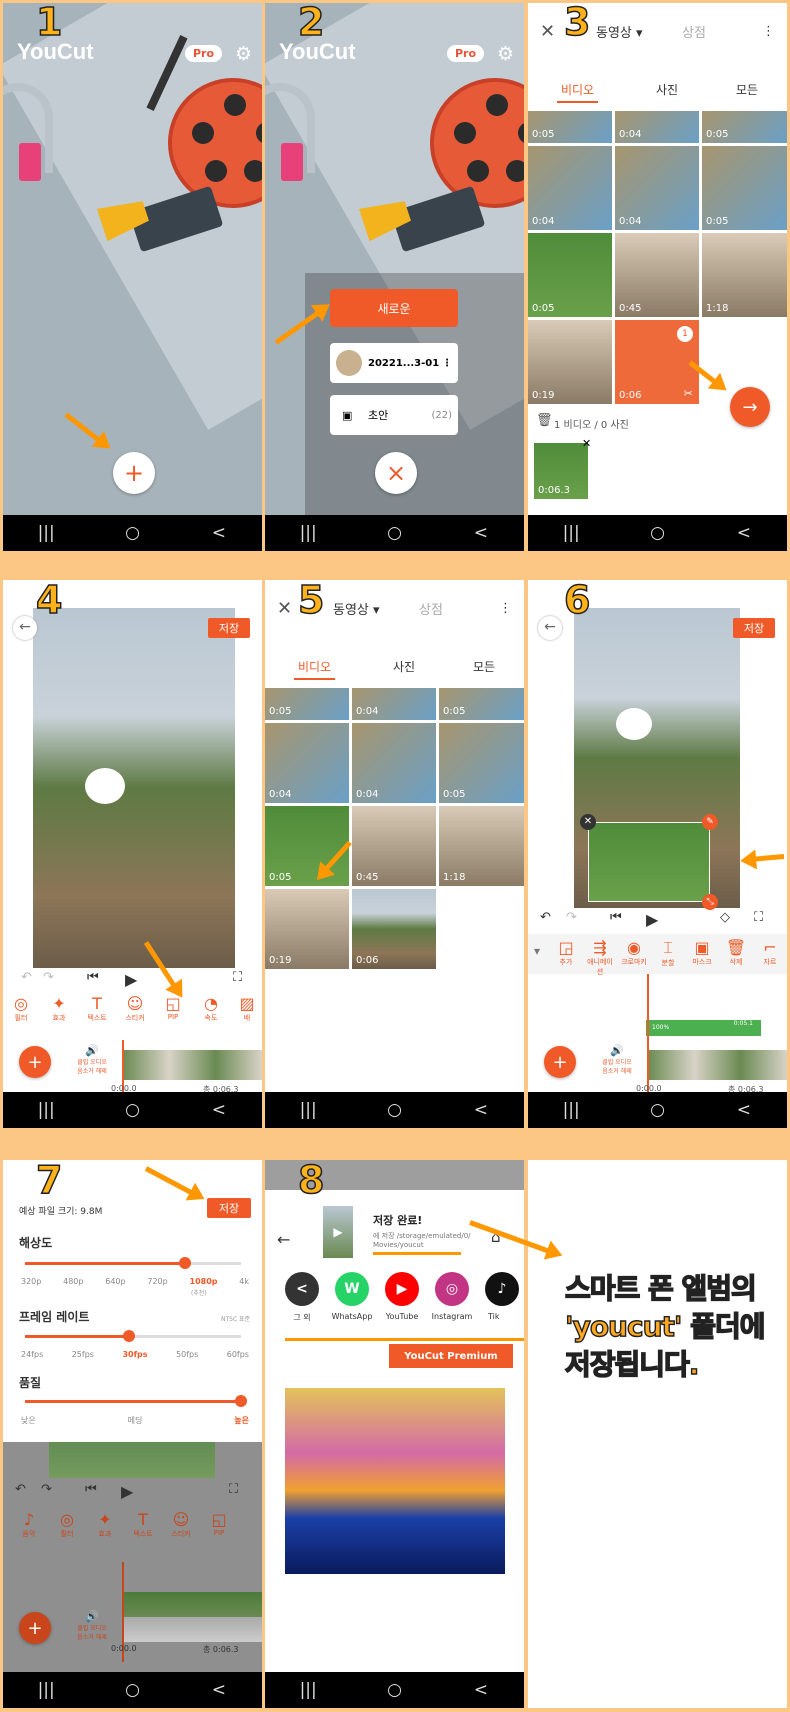 This screenshot has height=1712, width=790. What do you see at coordinates (561, 471) in the screenshot?
I see `selected-thumbnail: 0:06.3` at bounding box center [561, 471].